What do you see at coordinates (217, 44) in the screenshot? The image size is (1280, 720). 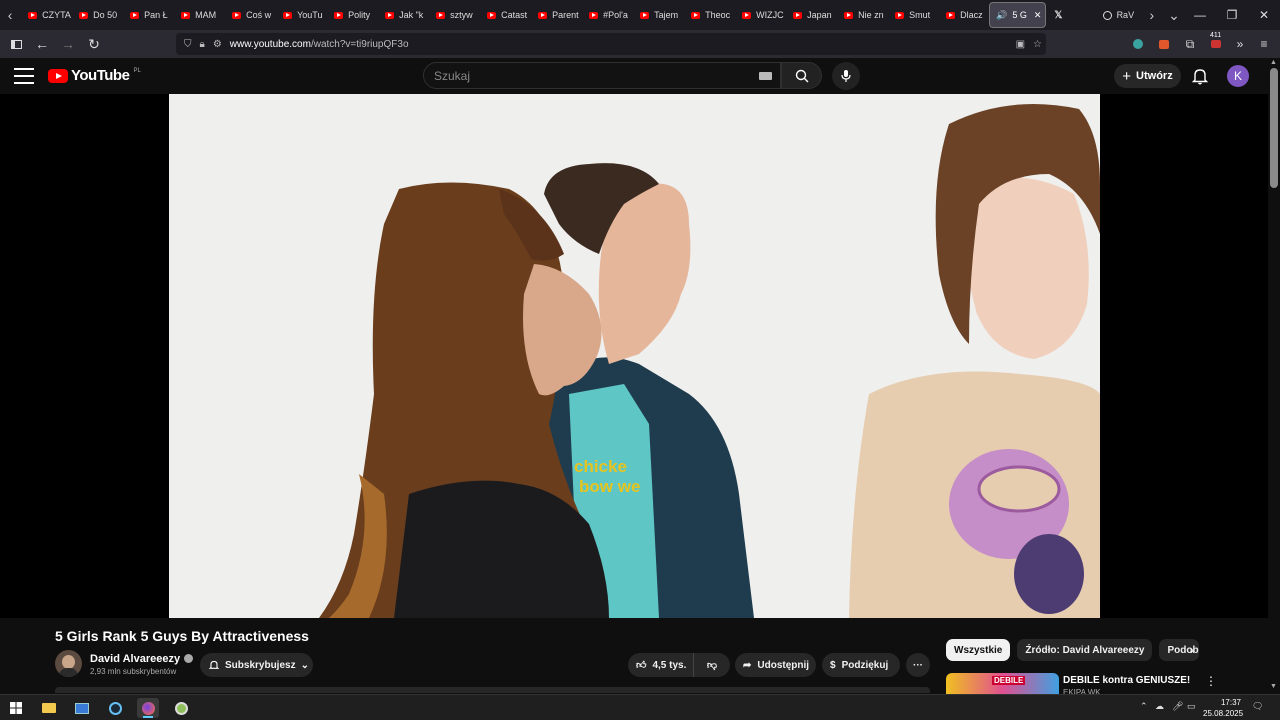 I see `permissions-icon: ⚙︎` at bounding box center [217, 44].